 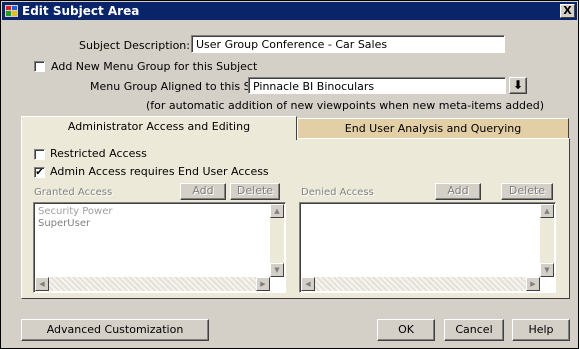 I want to click on denied-add-label: Add, so click(x=458, y=190).